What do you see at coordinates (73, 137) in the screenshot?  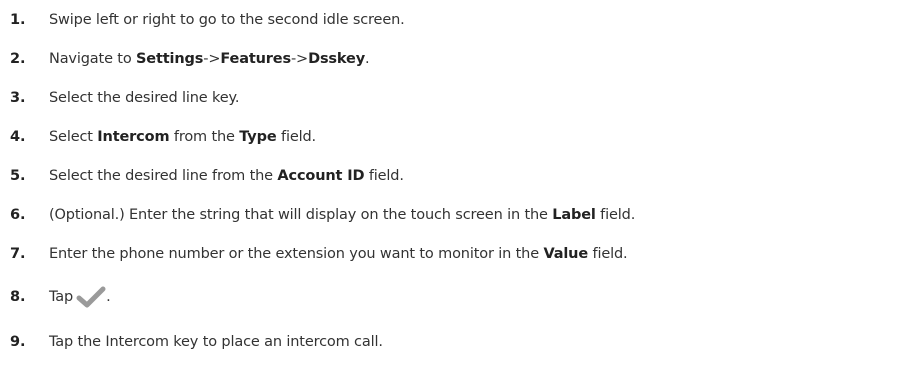 I see `step-text-segment: Select` at bounding box center [73, 137].